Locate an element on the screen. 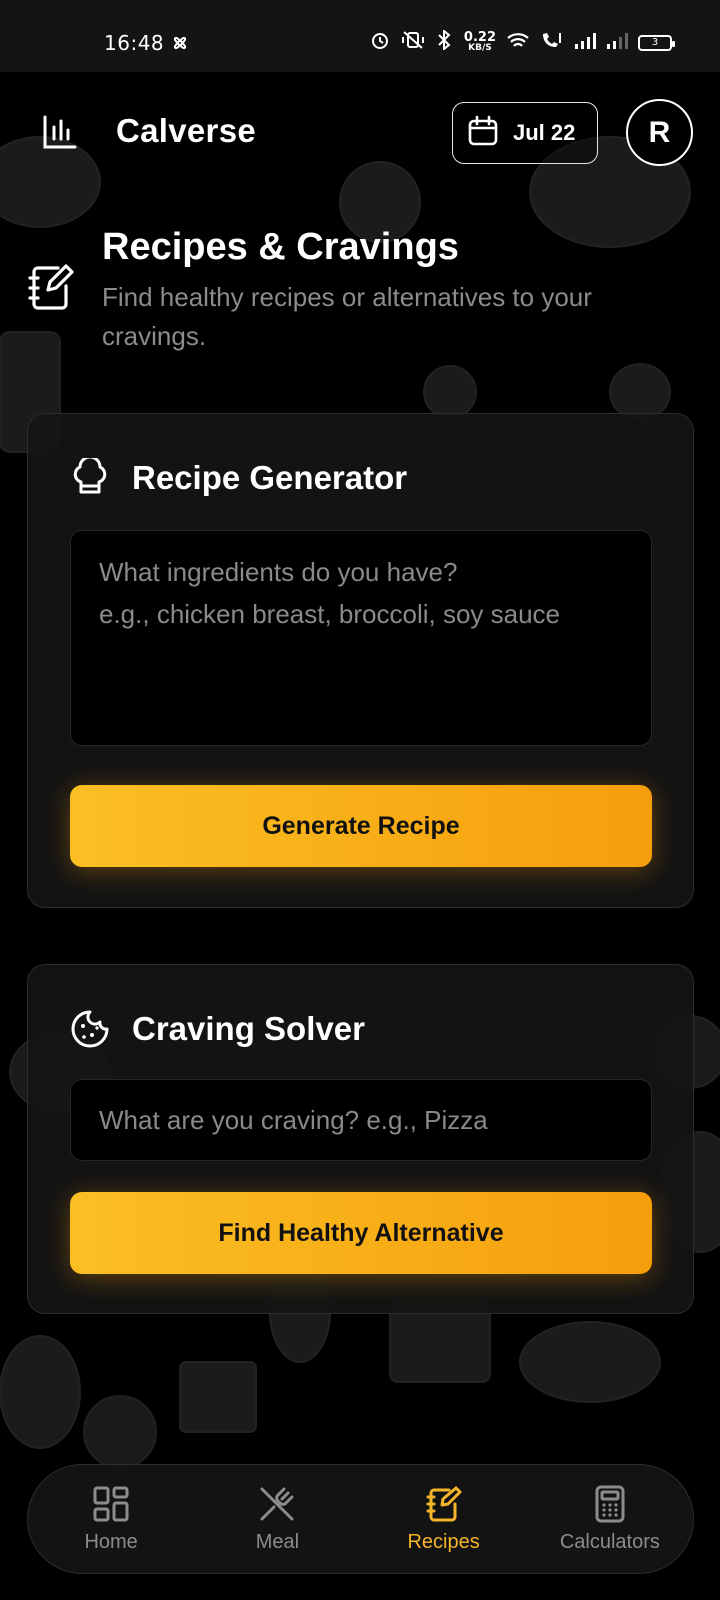 This screenshot has width=720, height=1600. bottom-navigation: Home Meal Recipes Calculators is located at coordinates (360, 1519).